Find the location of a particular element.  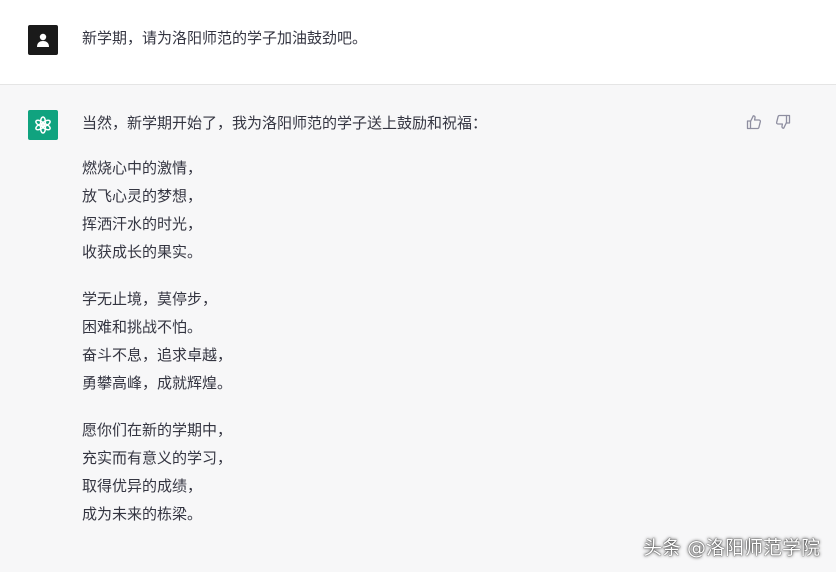

thumbs-up-button is located at coordinates (754, 122).